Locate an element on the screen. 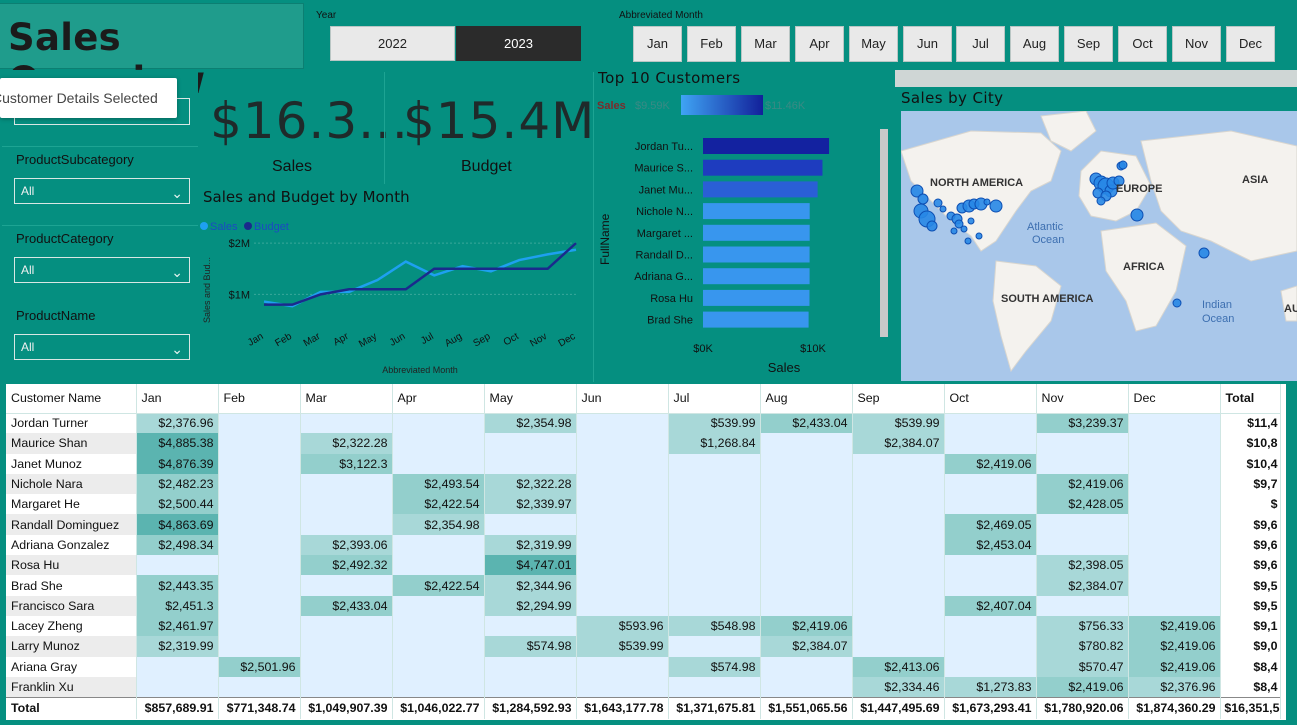 This screenshot has width=1297, height=725. month-button-oct: Oct is located at coordinates (1142, 44).